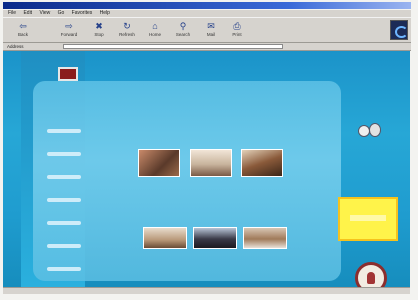  What do you see at coordinates (155, 26) in the screenshot?
I see `home-icon: ⌂` at bounding box center [155, 26].